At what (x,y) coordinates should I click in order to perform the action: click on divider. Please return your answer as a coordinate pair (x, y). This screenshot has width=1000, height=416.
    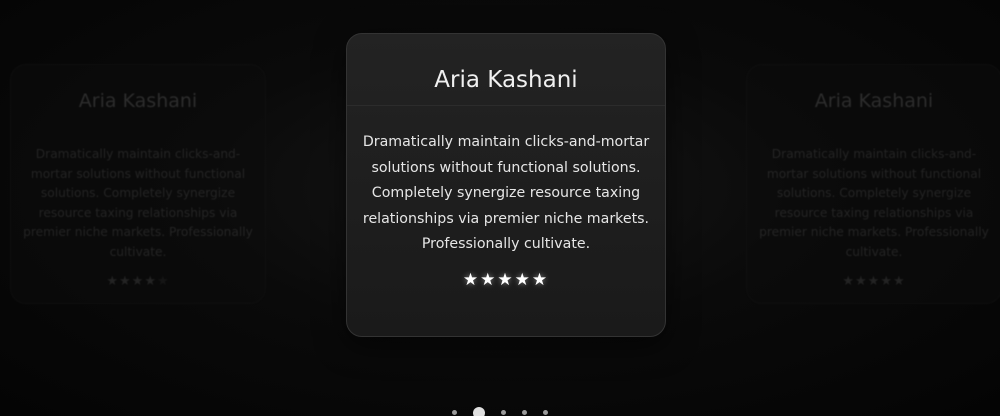
    Looking at the image, I should click on (506, 105).